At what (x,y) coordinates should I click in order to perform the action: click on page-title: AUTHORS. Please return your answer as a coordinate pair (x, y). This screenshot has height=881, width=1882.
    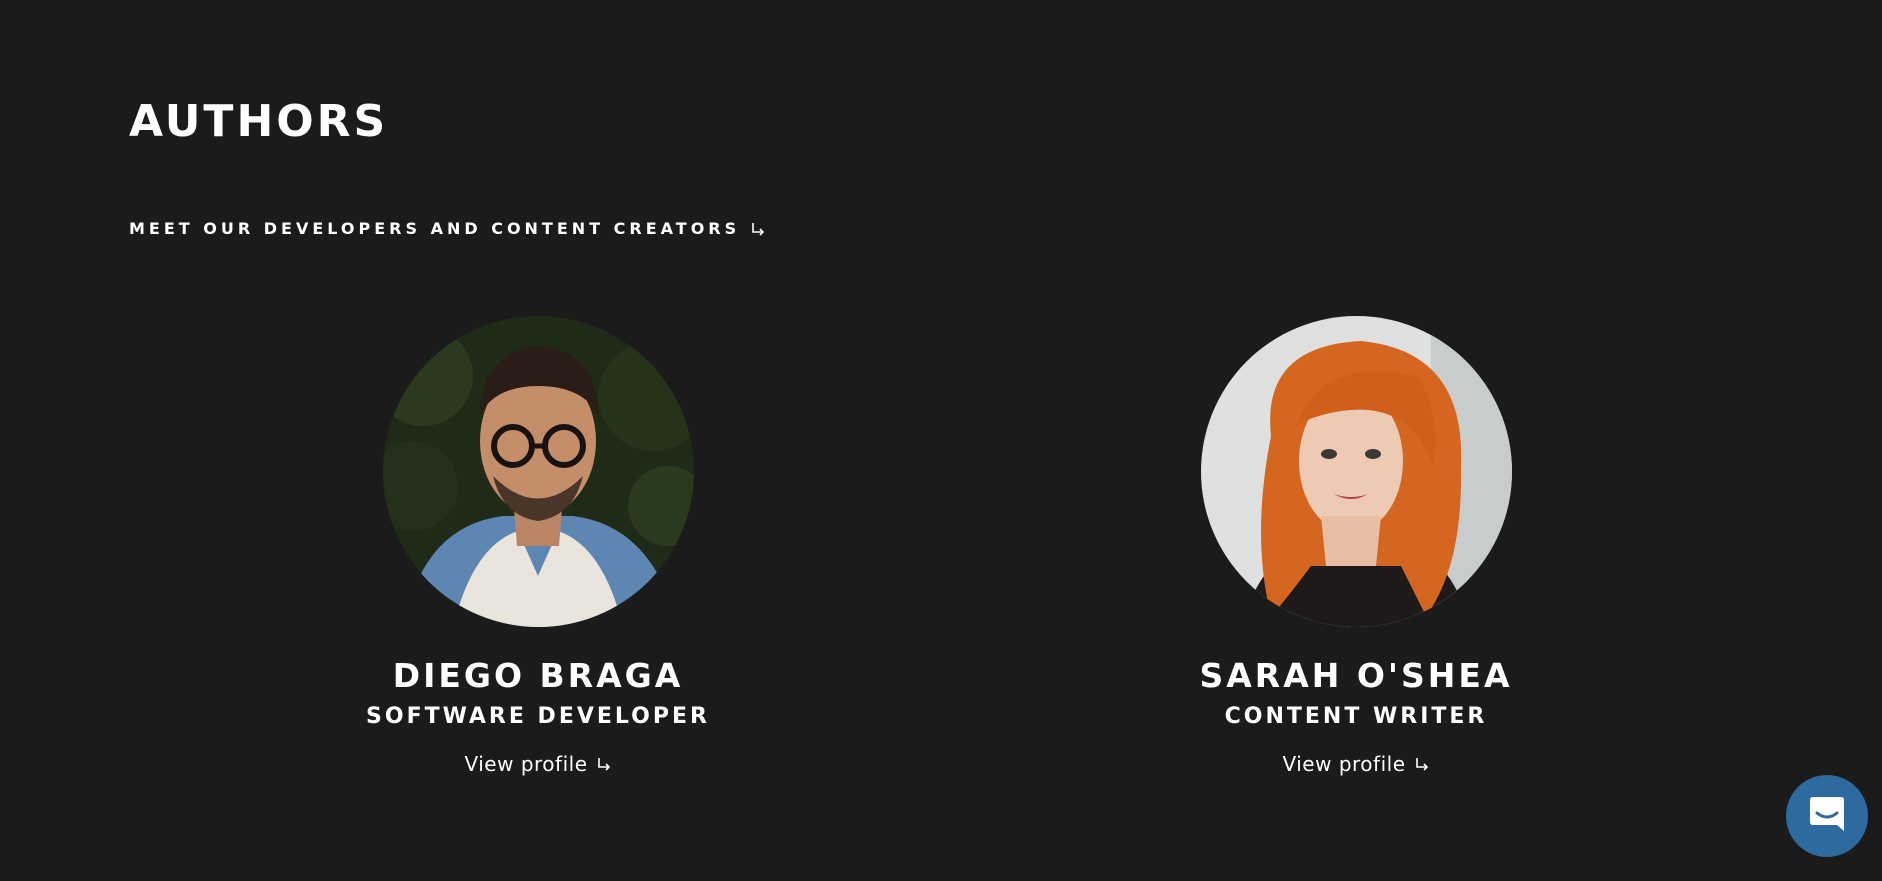
    Looking at the image, I should click on (259, 121).